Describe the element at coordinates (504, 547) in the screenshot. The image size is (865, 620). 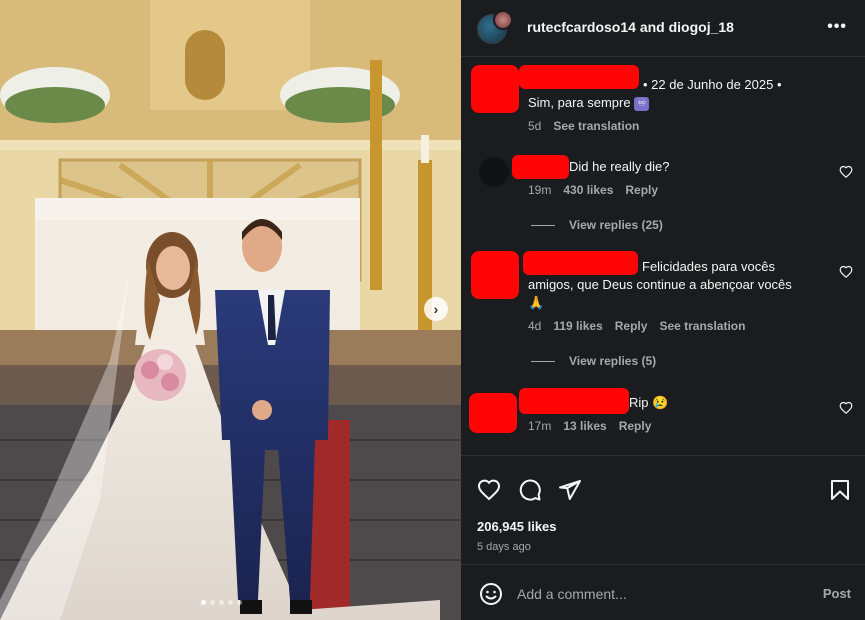
I see `post-age: 5 days ago` at that location.